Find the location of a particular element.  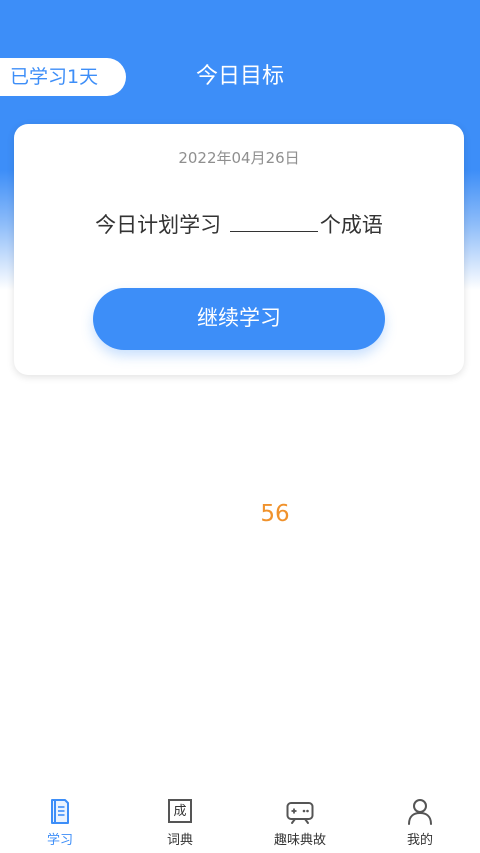

plan-prefix: 今日计划学习 is located at coordinates (158, 225).